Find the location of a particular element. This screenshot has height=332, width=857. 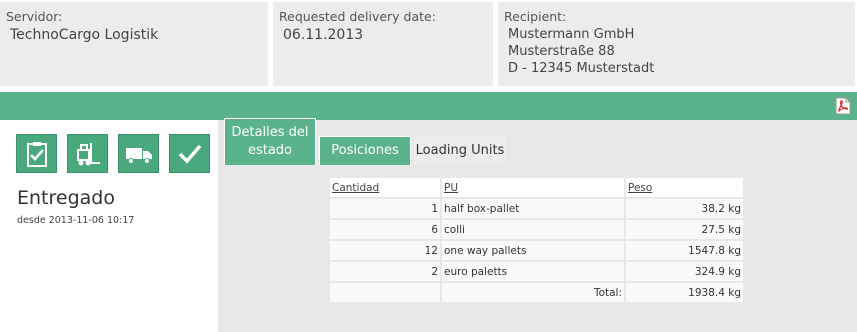

table-header-row: Cantidad PU Peso is located at coordinates (536, 187).